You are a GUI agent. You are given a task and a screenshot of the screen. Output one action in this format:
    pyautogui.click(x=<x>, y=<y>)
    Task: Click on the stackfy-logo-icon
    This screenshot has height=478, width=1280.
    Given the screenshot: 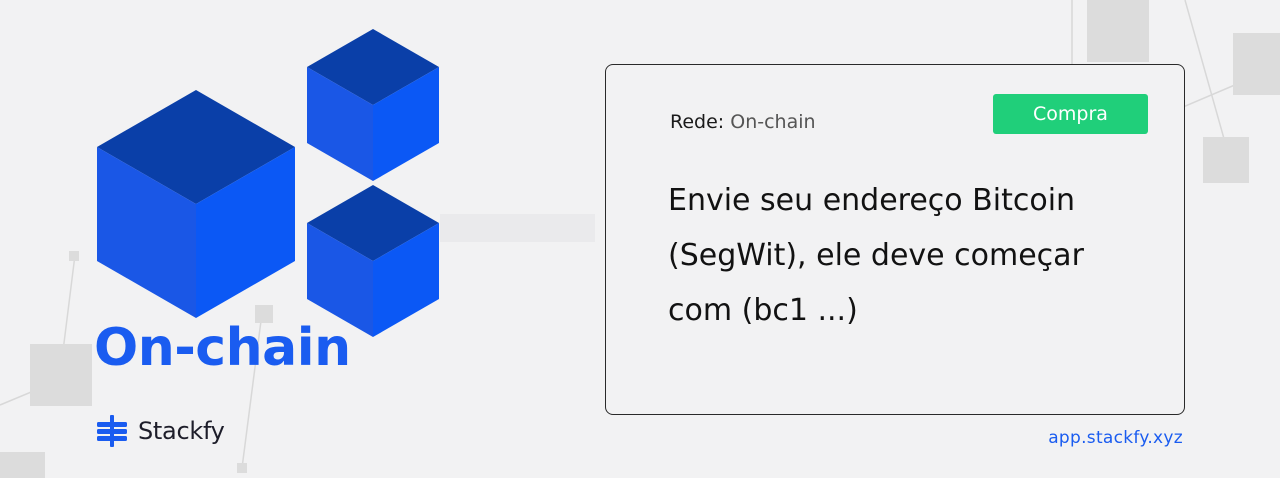 What is the action you would take?
    pyautogui.click(x=112, y=431)
    